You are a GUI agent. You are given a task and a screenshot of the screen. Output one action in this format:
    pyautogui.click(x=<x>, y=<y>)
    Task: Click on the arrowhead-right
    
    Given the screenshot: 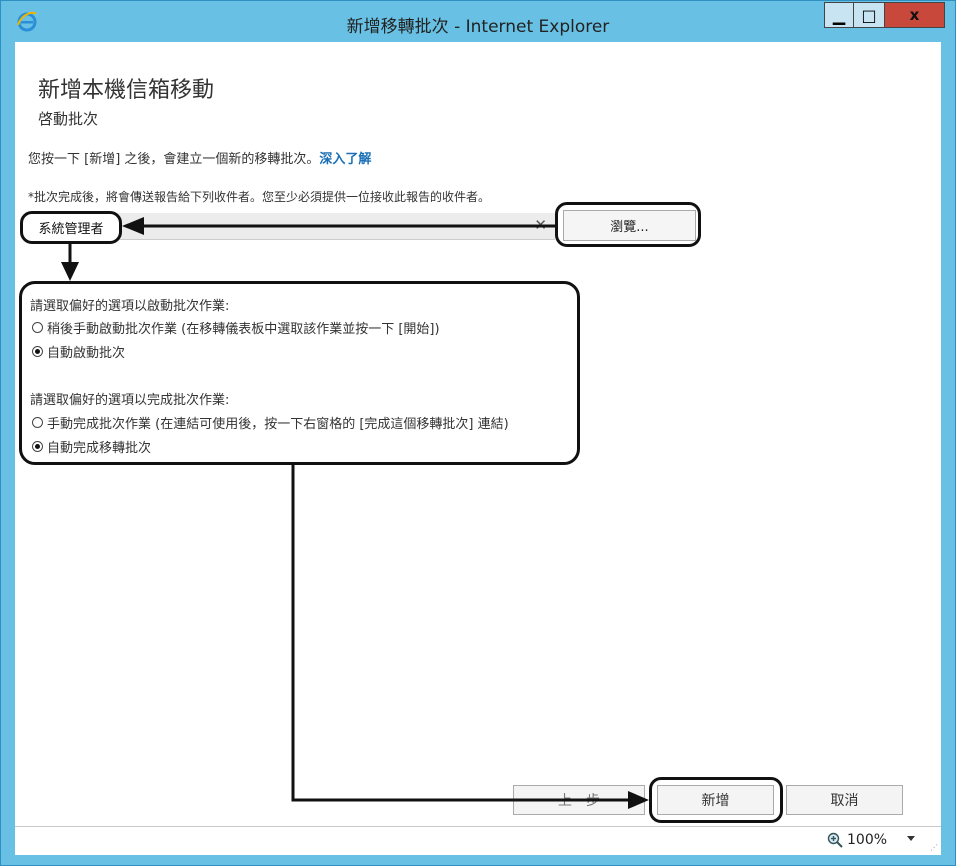 What is the action you would take?
    pyautogui.click(x=638, y=800)
    